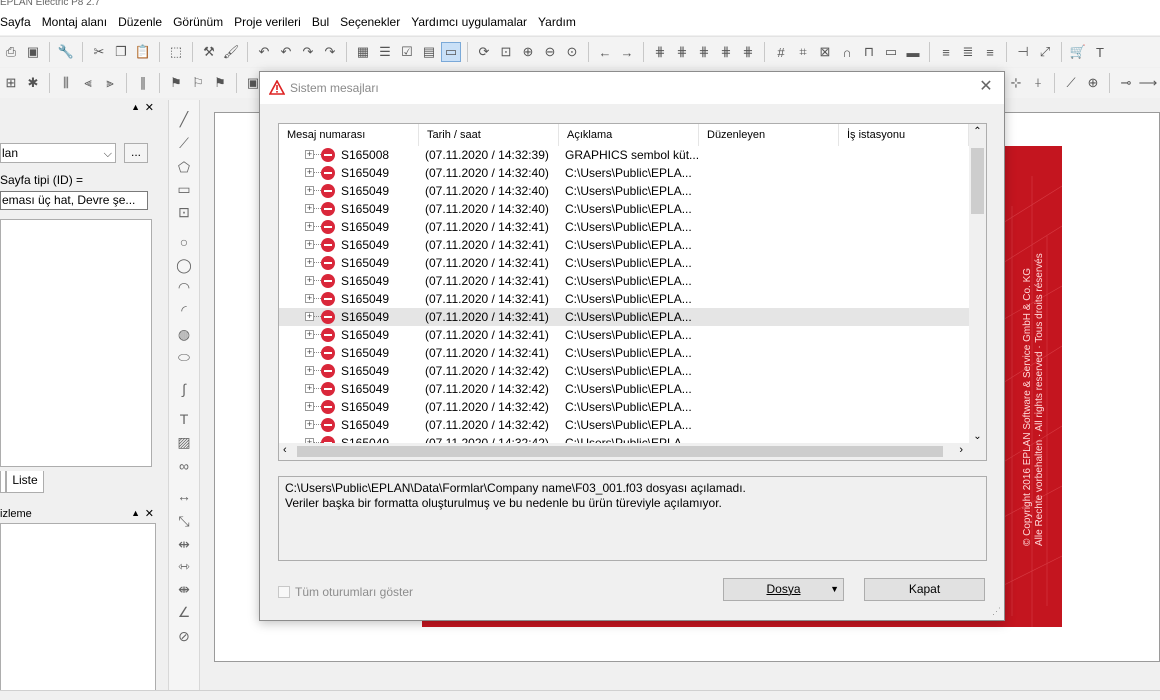 This screenshot has width=1160, height=700. What do you see at coordinates (108, 154) in the screenshot?
I see `chevron-down-icon: ⌵` at bounding box center [108, 154].